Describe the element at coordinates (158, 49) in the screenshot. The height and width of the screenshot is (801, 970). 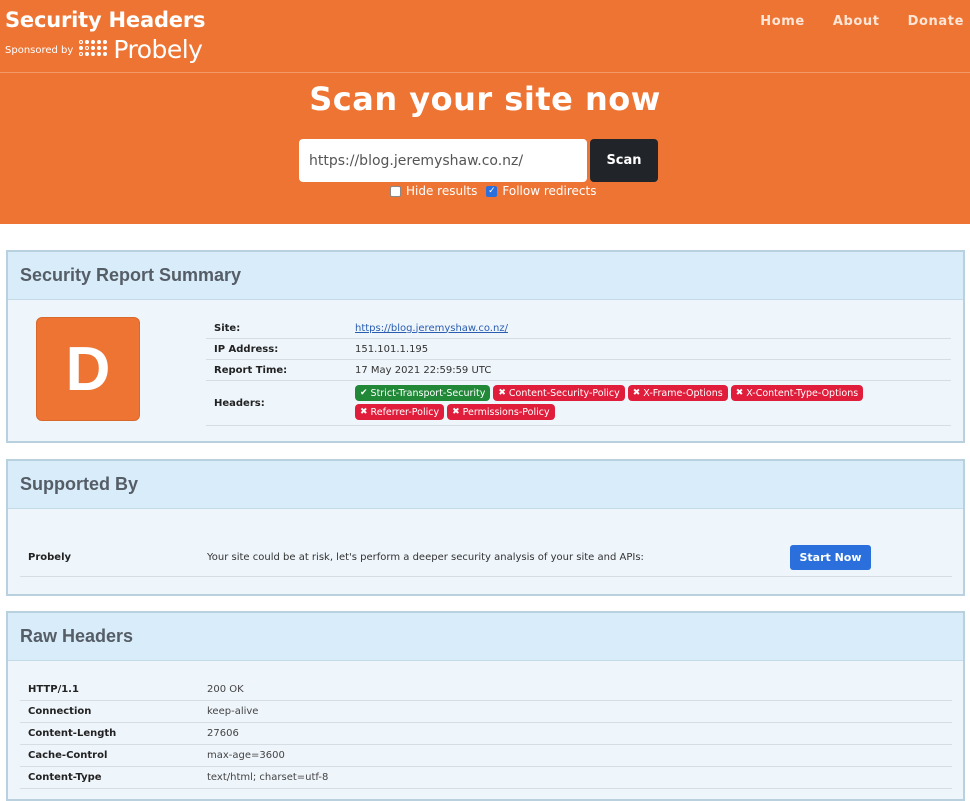
I see `probely-wordmark: Probely` at that location.